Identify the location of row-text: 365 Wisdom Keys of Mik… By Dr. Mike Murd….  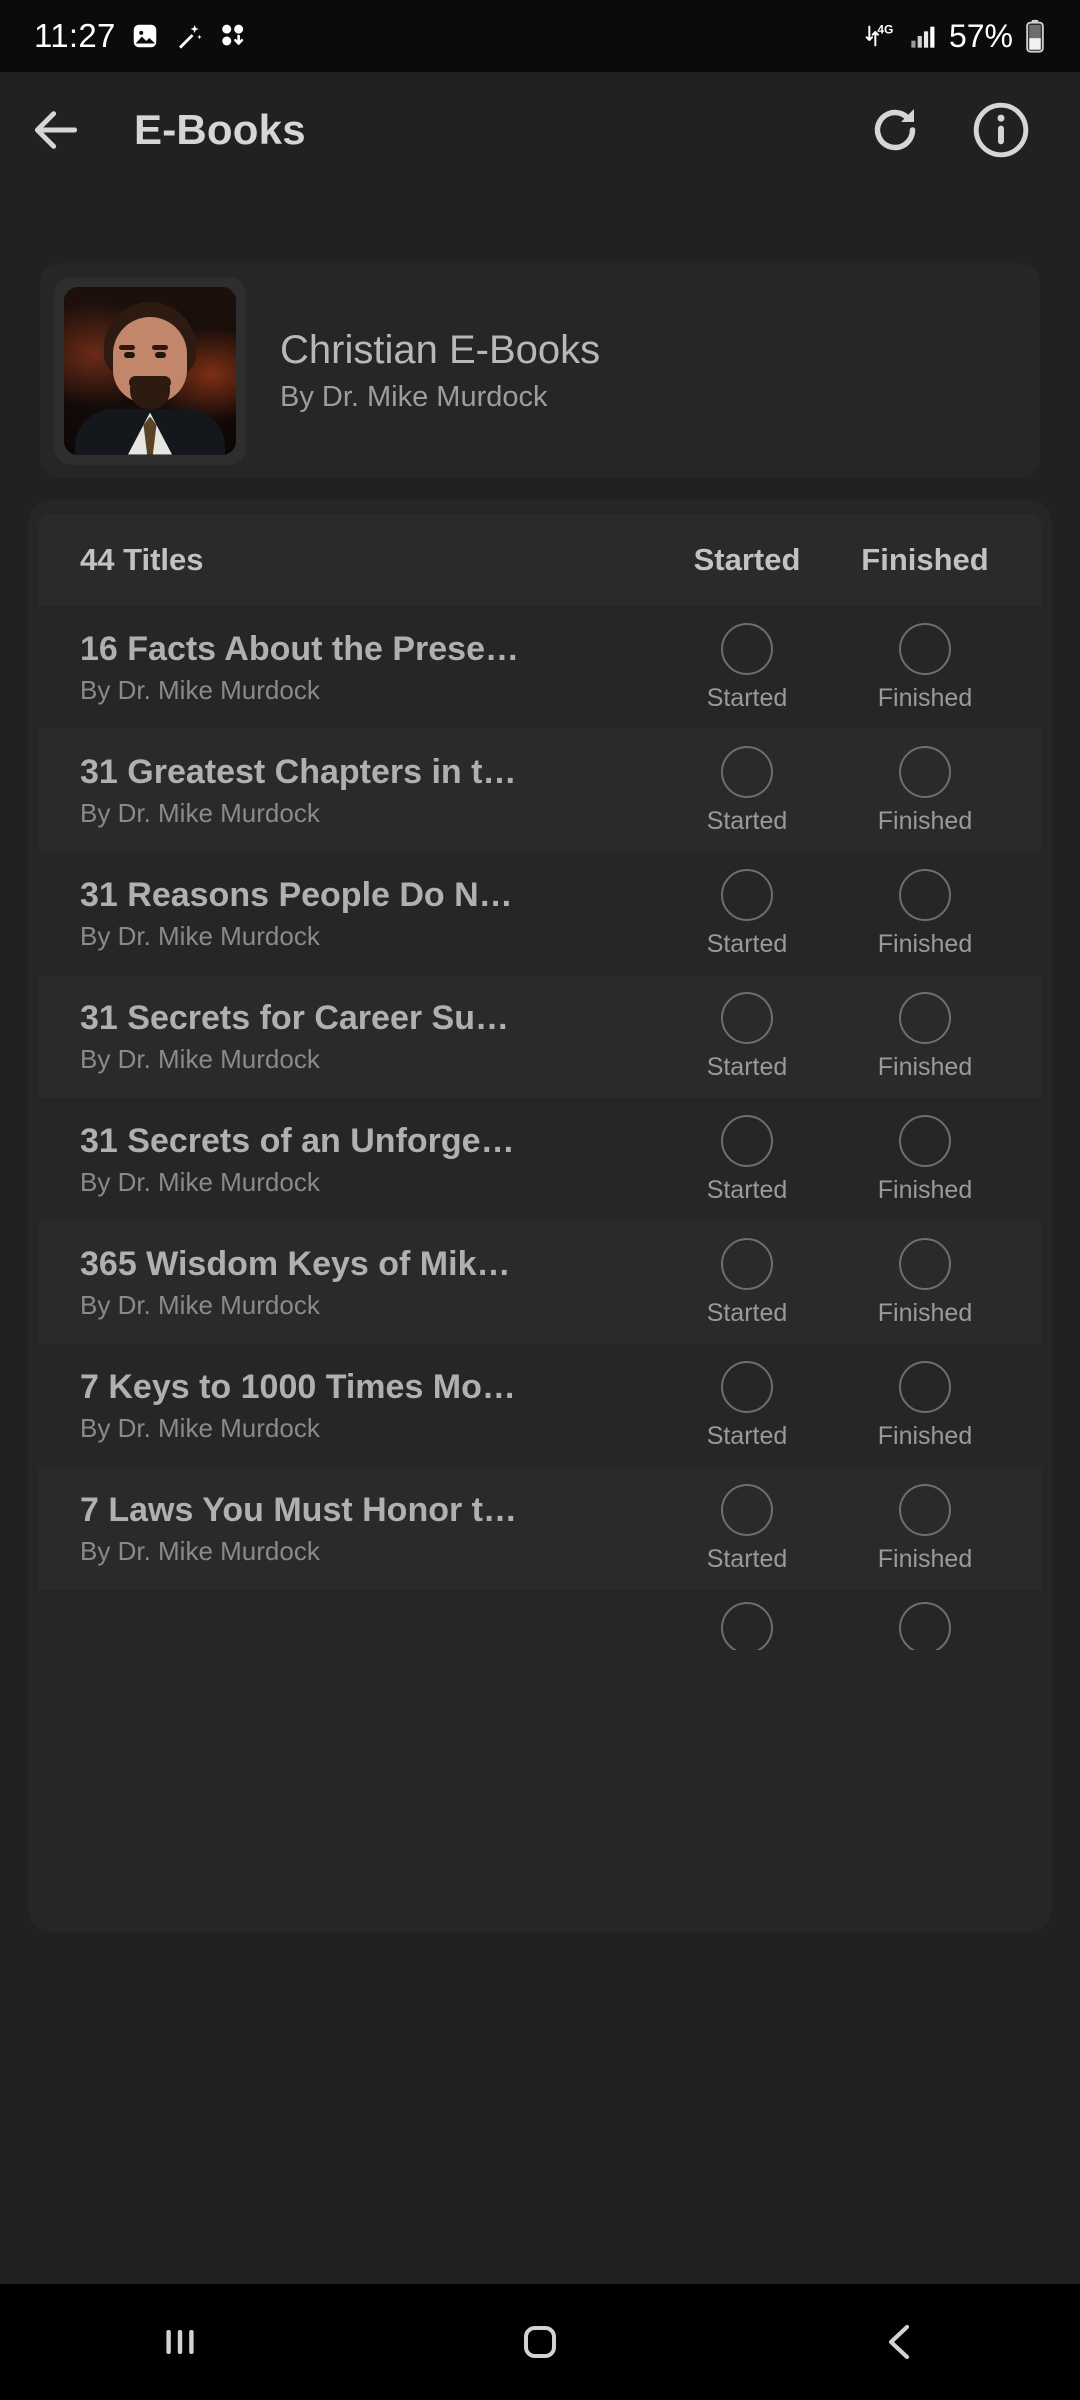
(376, 1282).